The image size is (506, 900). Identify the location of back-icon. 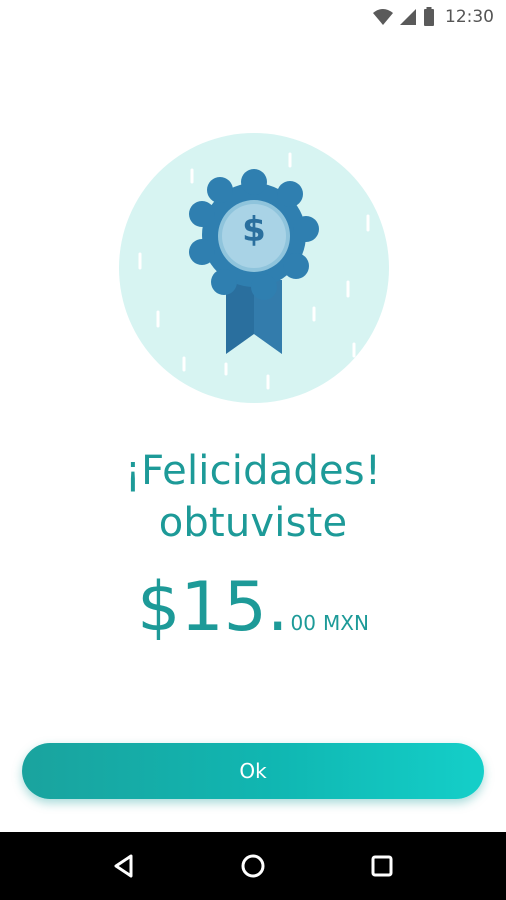
(123, 866).